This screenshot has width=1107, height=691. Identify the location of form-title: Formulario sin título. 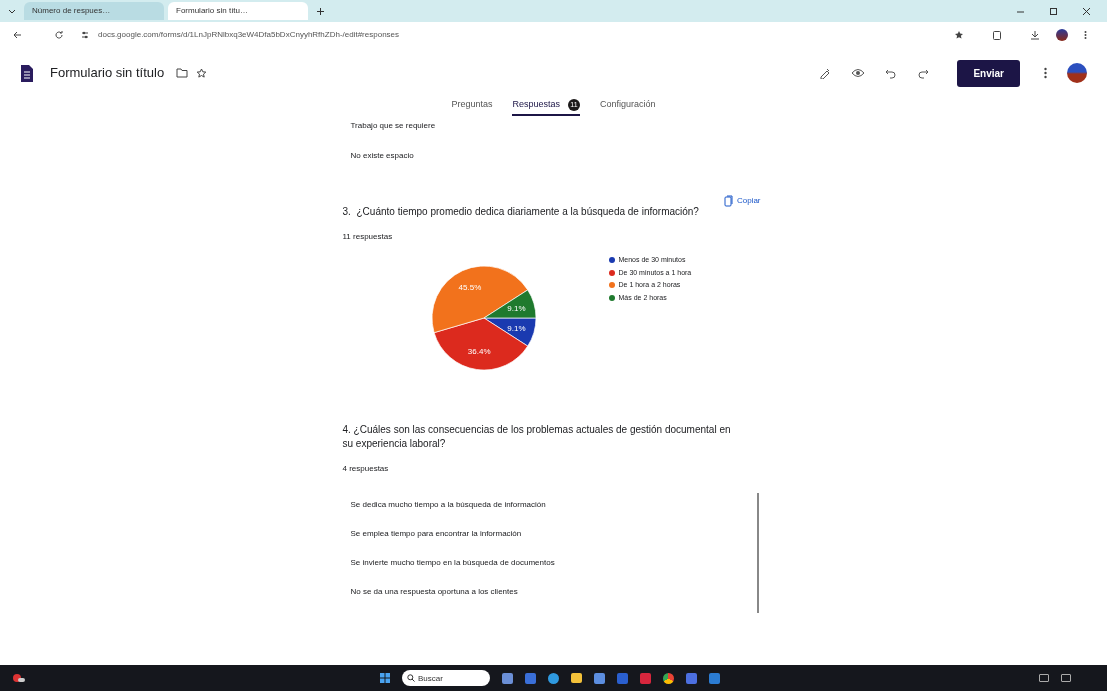
(107, 73).